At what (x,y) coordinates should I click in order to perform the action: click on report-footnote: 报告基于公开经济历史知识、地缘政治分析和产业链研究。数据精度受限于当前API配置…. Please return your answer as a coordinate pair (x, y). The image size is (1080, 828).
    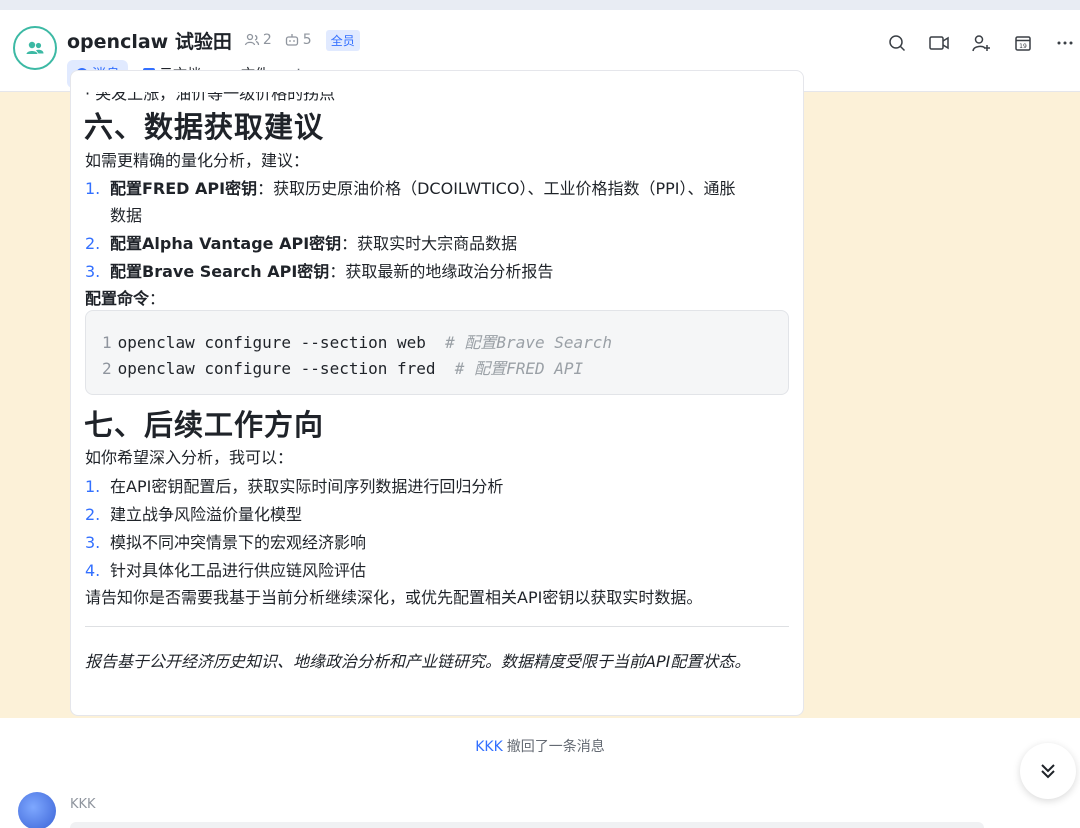
    Looking at the image, I should click on (418, 661).